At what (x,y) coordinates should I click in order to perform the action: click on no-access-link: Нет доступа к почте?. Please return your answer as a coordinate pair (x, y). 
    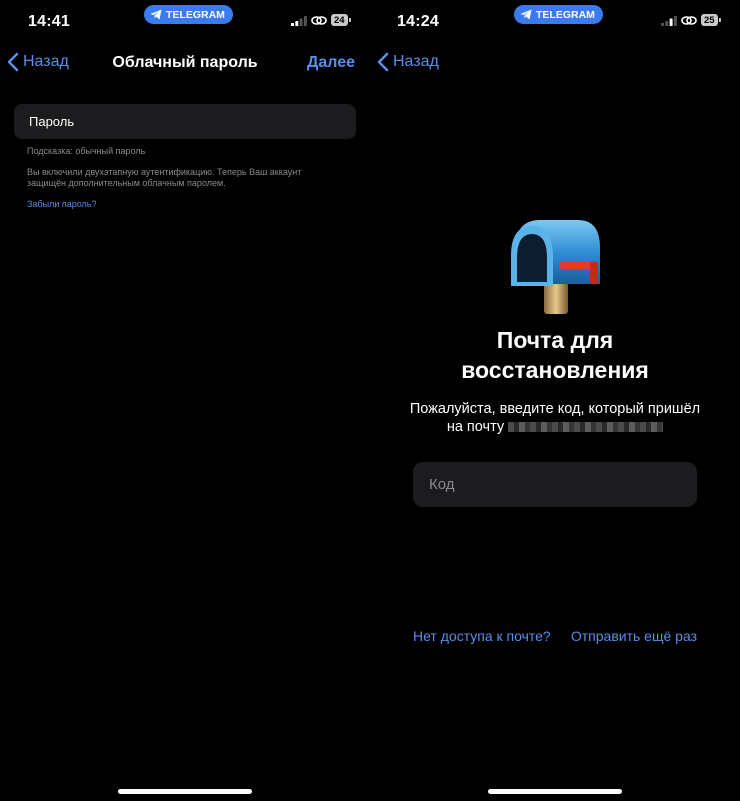
    Looking at the image, I should click on (482, 636).